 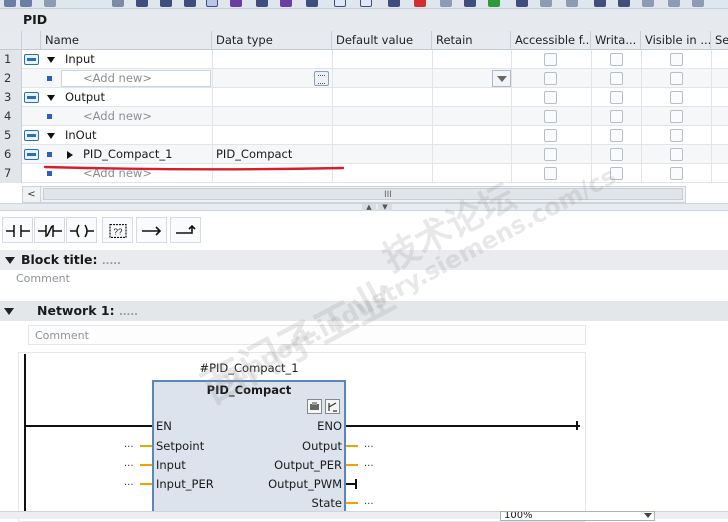 What do you see at coordinates (363, 194) in the screenshot?
I see `scroll-thumb: III` at bounding box center [363, 194].